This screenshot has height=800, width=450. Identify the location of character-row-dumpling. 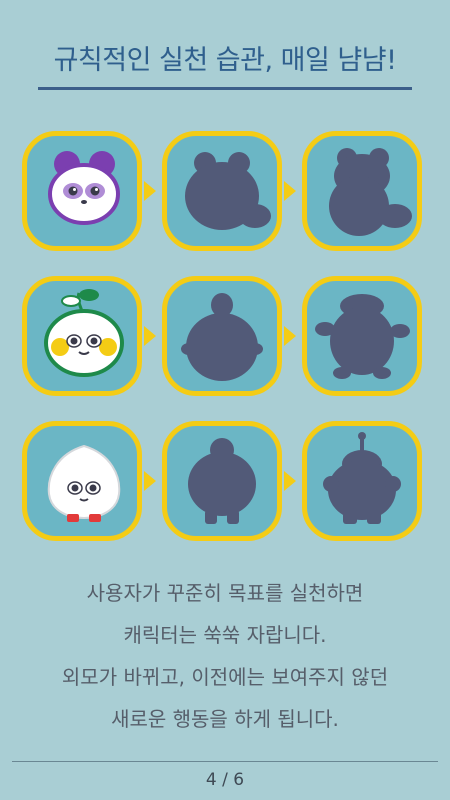
(226, 481).